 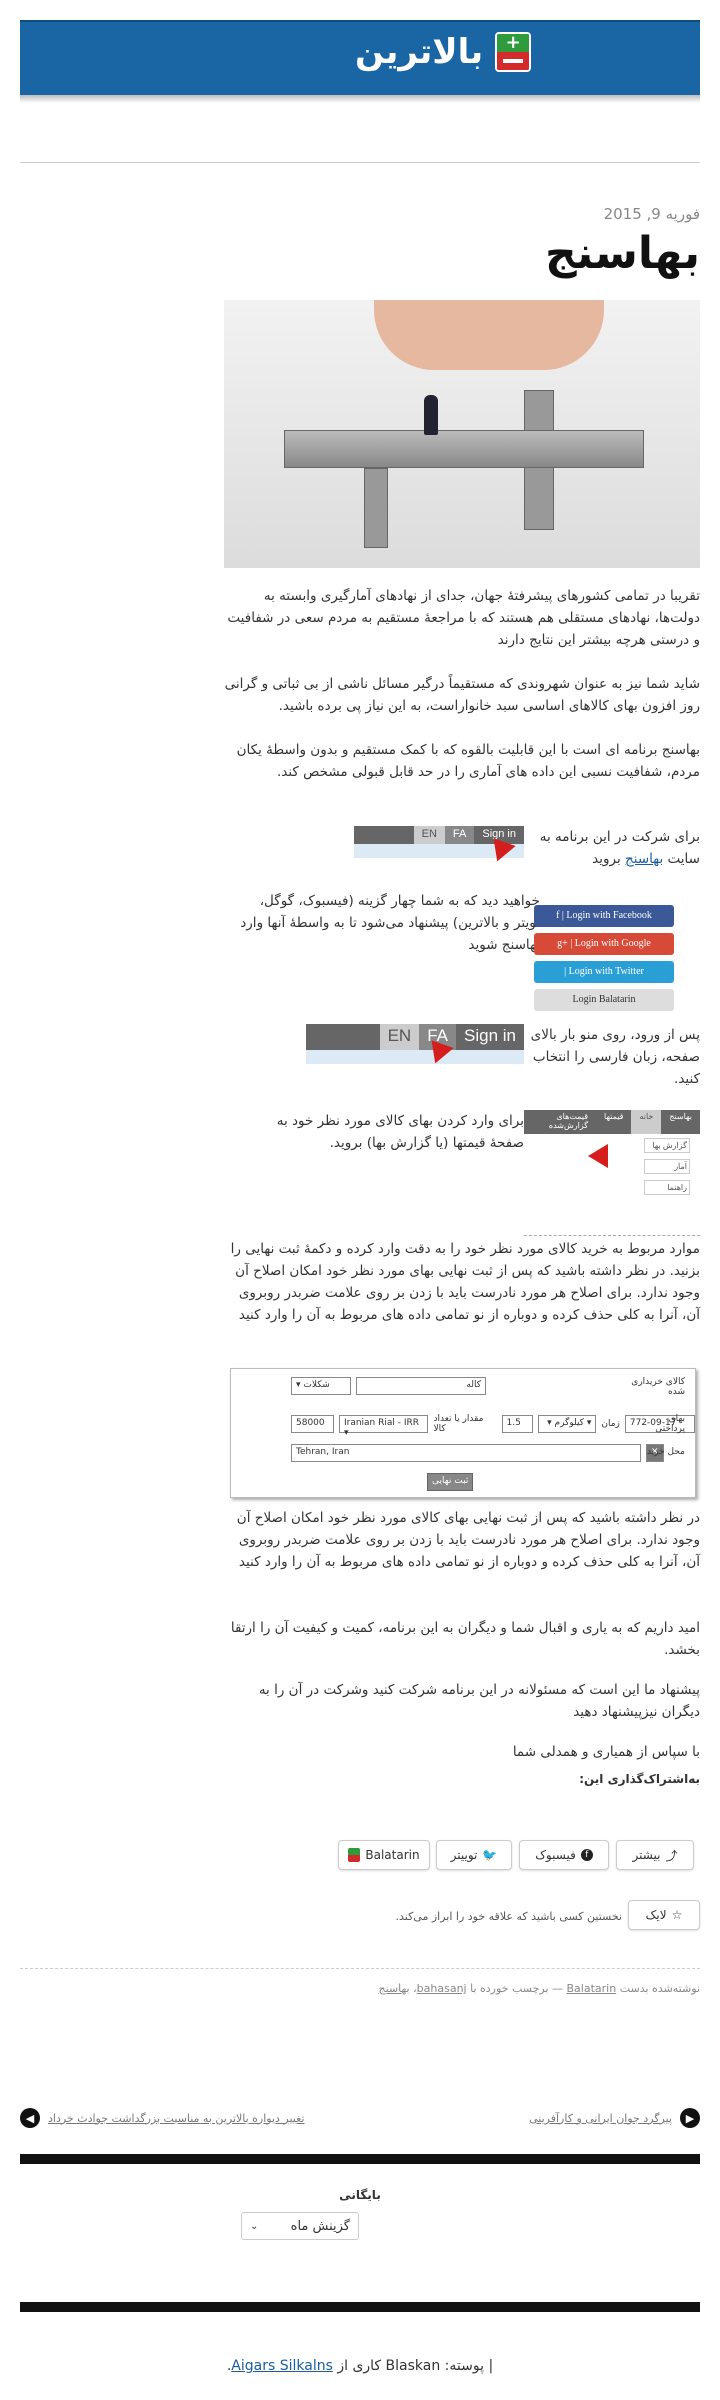 What do you see at coordinates (606, 1752) in the screenshot?
I see `paragraph: با سپاس از همیاری و همدلی شما` at bounding box center [606, 1752].